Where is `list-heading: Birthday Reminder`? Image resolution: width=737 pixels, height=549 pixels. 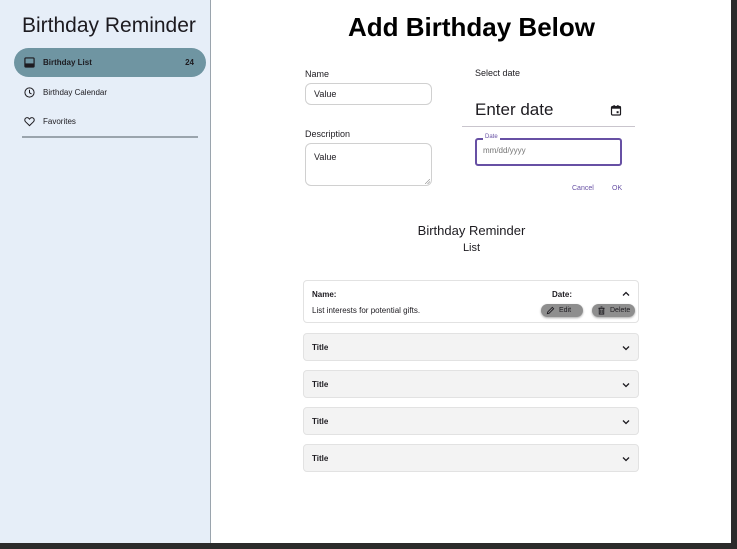 list-heading: Birthday Reminder is located at coordinates (471, 230).